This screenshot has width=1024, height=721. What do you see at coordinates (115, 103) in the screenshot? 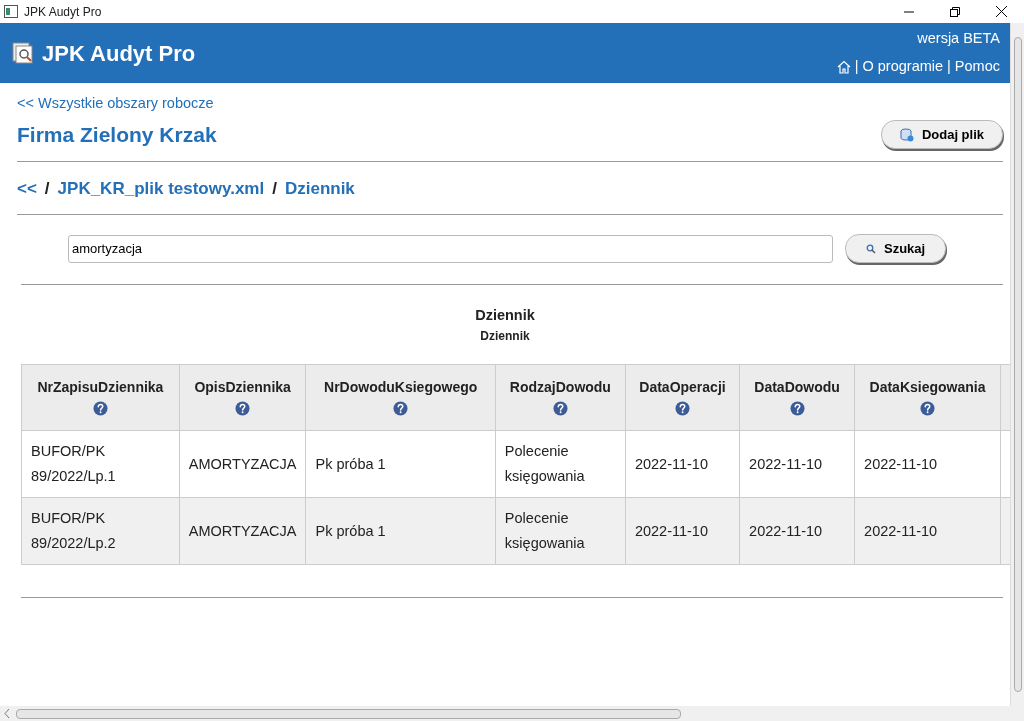
I see `back-link: << Wszystkie obszary robocze` at bounding box center [115, 103].